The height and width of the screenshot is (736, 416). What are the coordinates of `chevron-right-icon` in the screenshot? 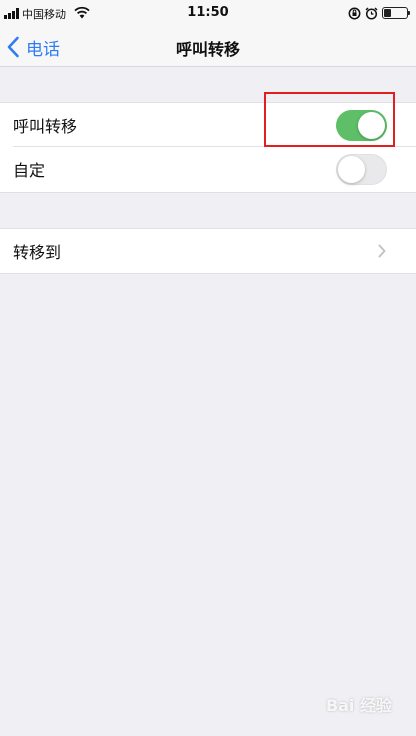 It's located at (382, 251).